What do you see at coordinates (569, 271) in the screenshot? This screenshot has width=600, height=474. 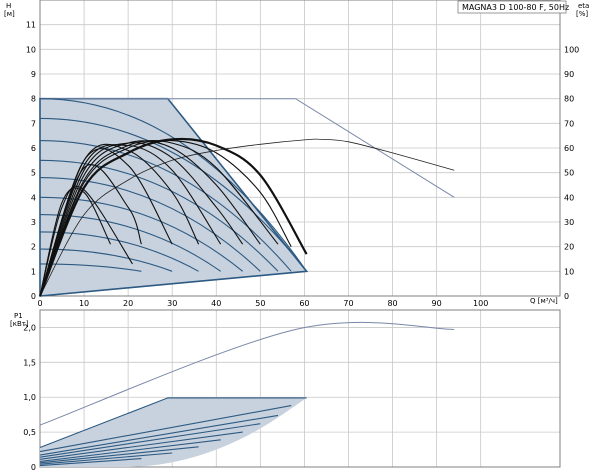 I see `y-right-tick-label: 10` at bounding box center [569, 271].